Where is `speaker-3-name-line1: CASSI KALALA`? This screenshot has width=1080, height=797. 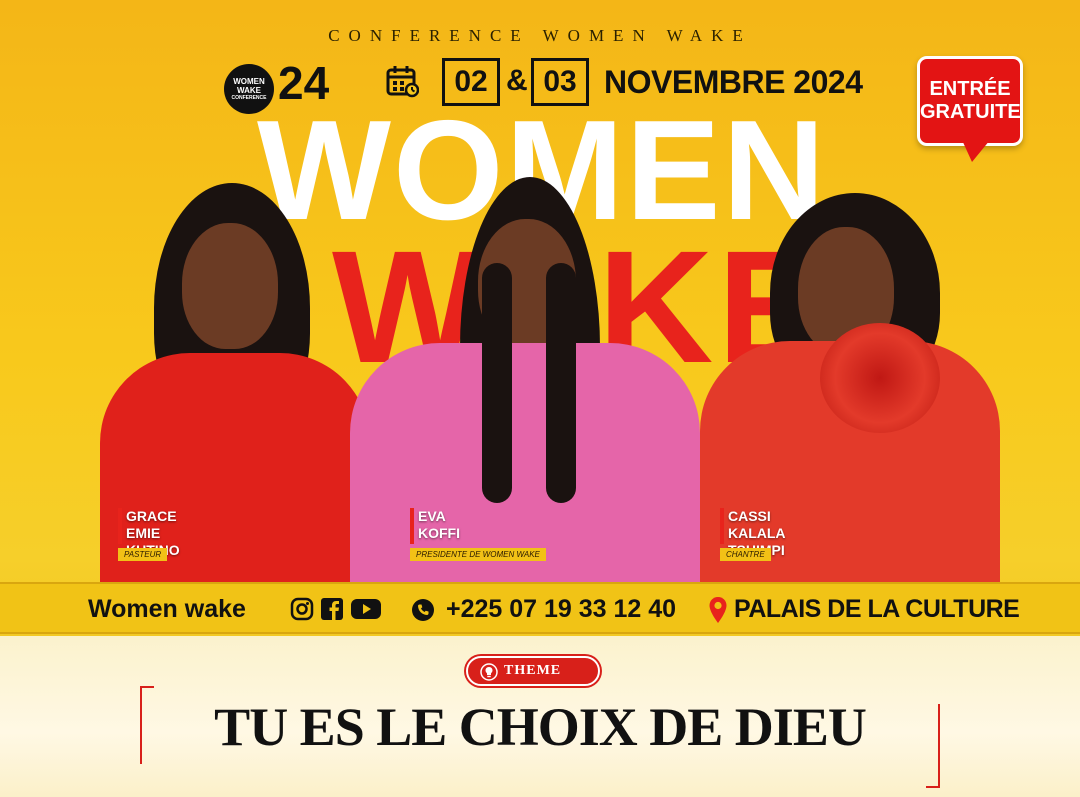 speaker-3-name-line1: CASSI KALALA is located at coordinates (757, 524).